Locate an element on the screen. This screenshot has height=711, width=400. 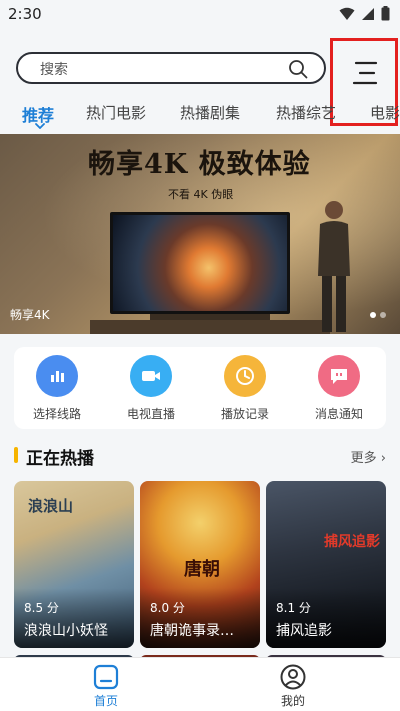
category-tabs: 推荐 热门电影 热播剧集 热播综艺 电影 is located at coordinates (200, 116).